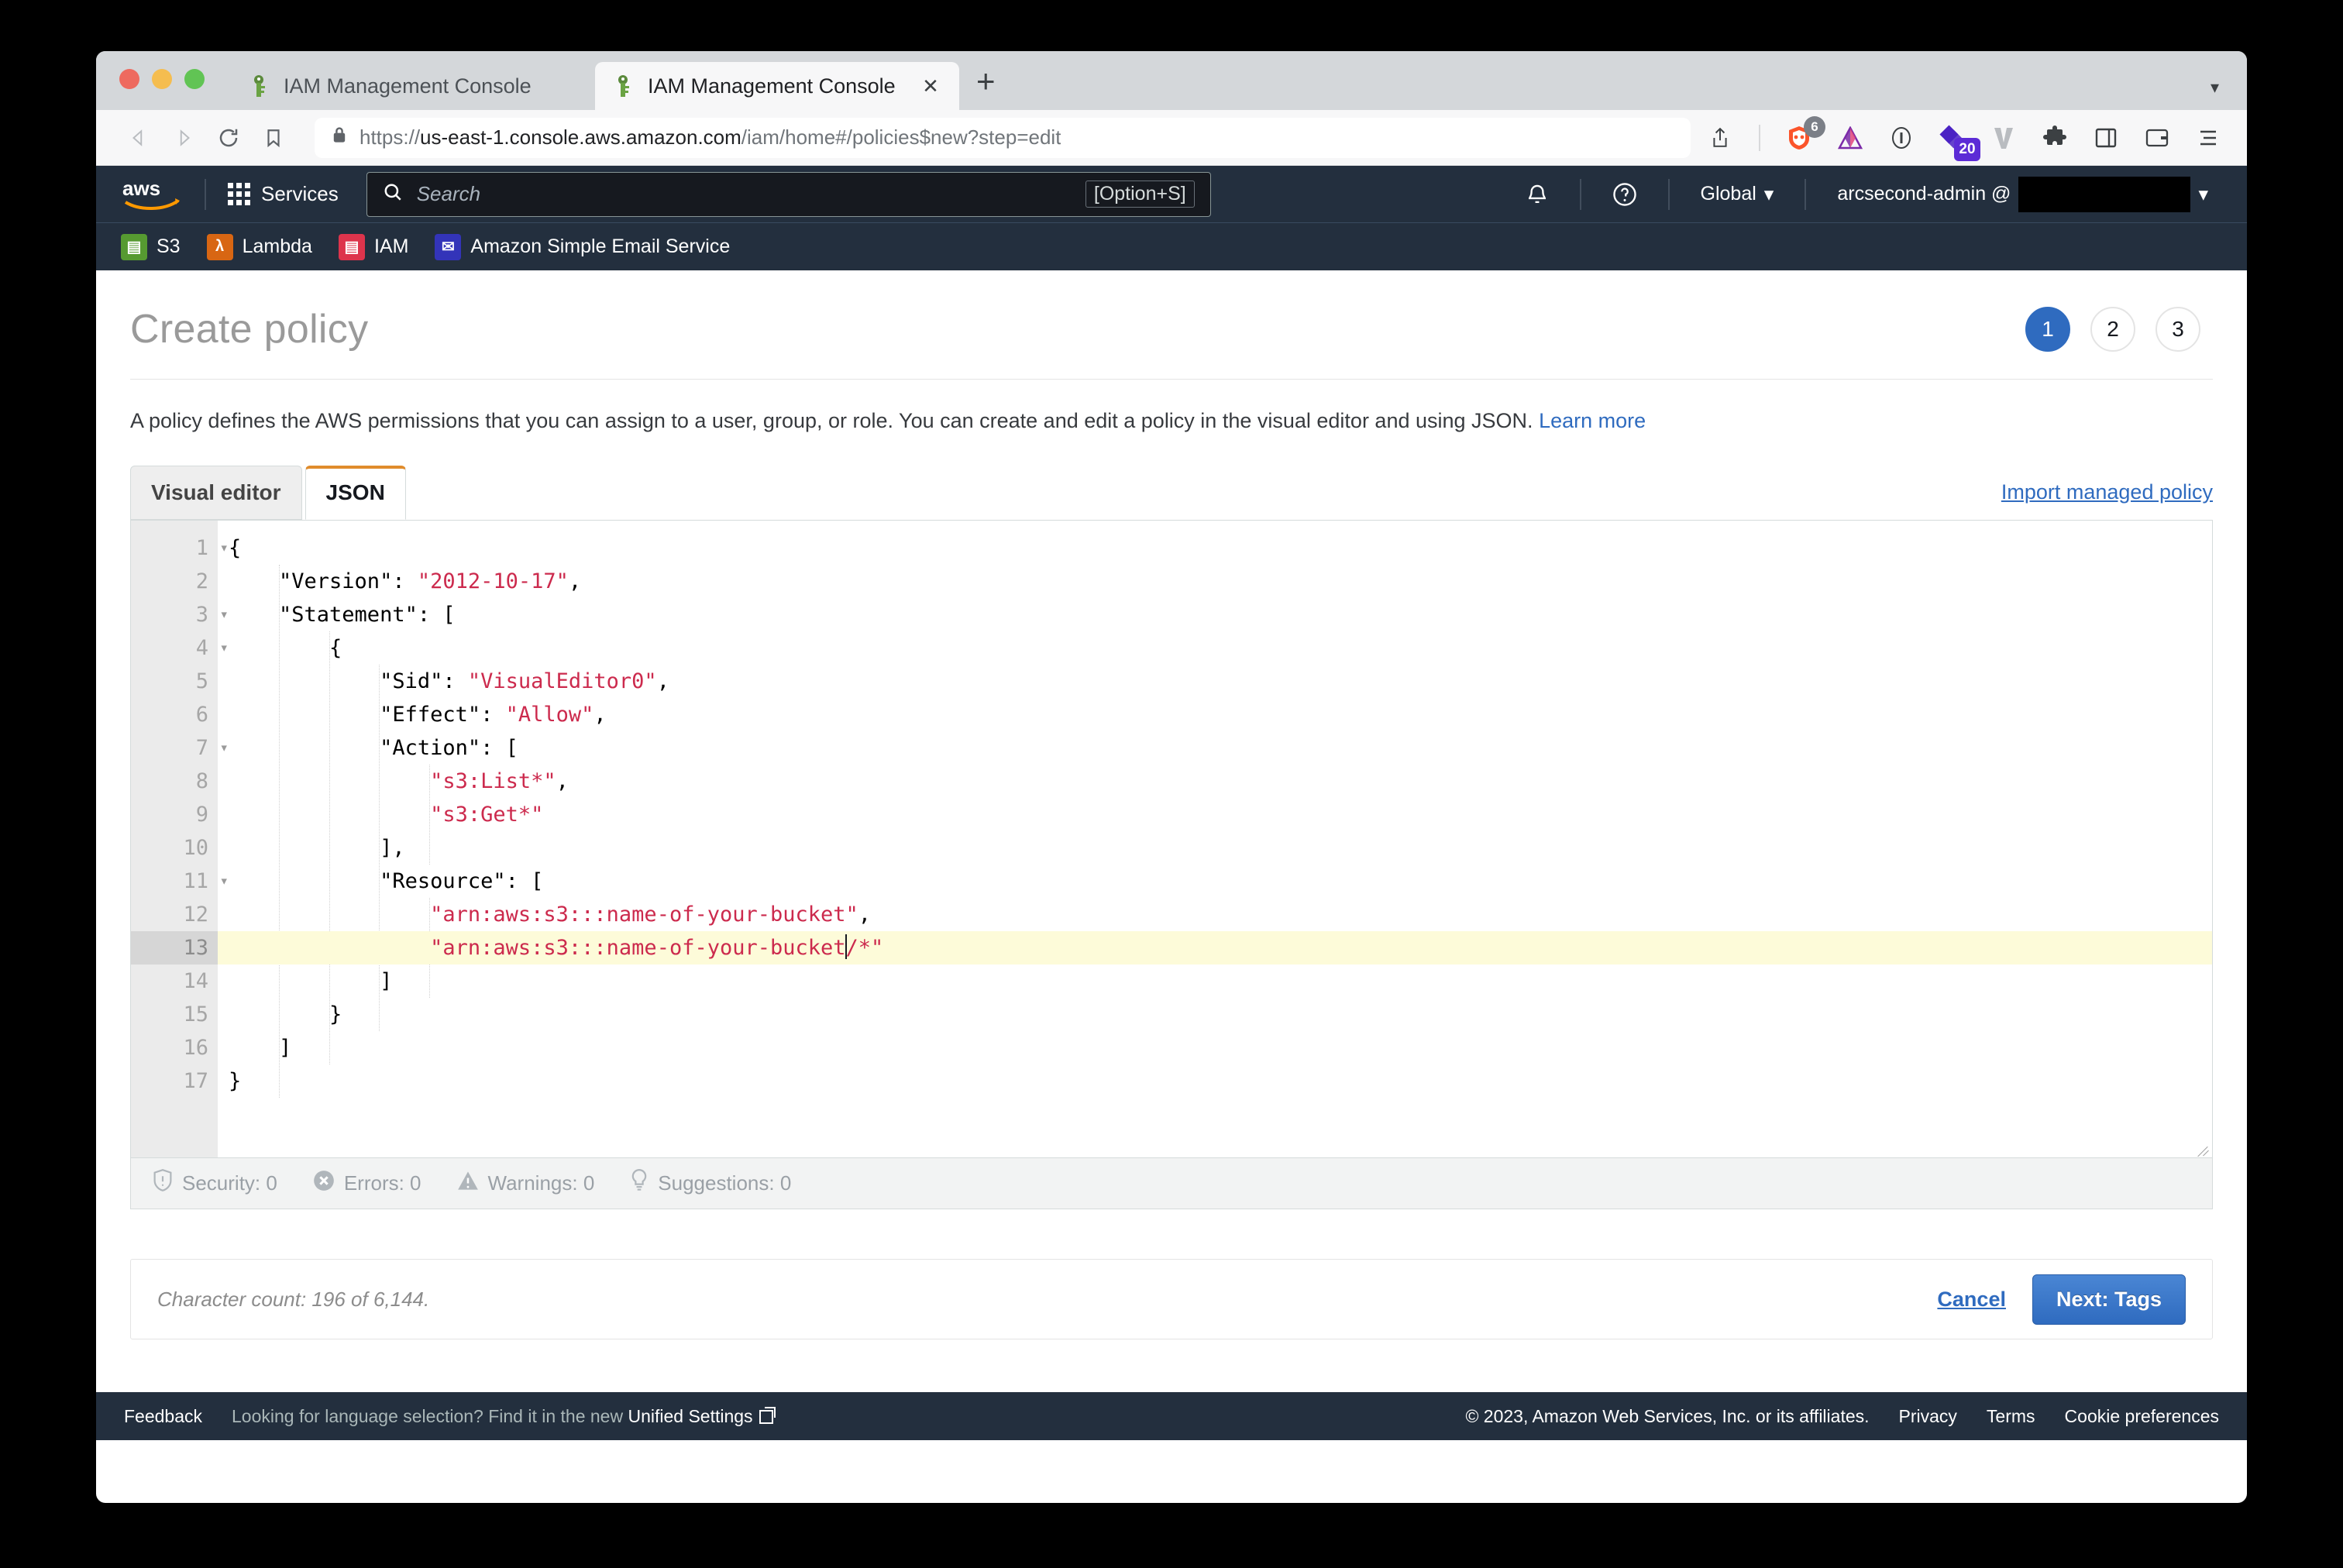  Describe the element at coordinates (1215, 714) in the screenshot. I see `code-line: "Effect": "Allow",` at that location.